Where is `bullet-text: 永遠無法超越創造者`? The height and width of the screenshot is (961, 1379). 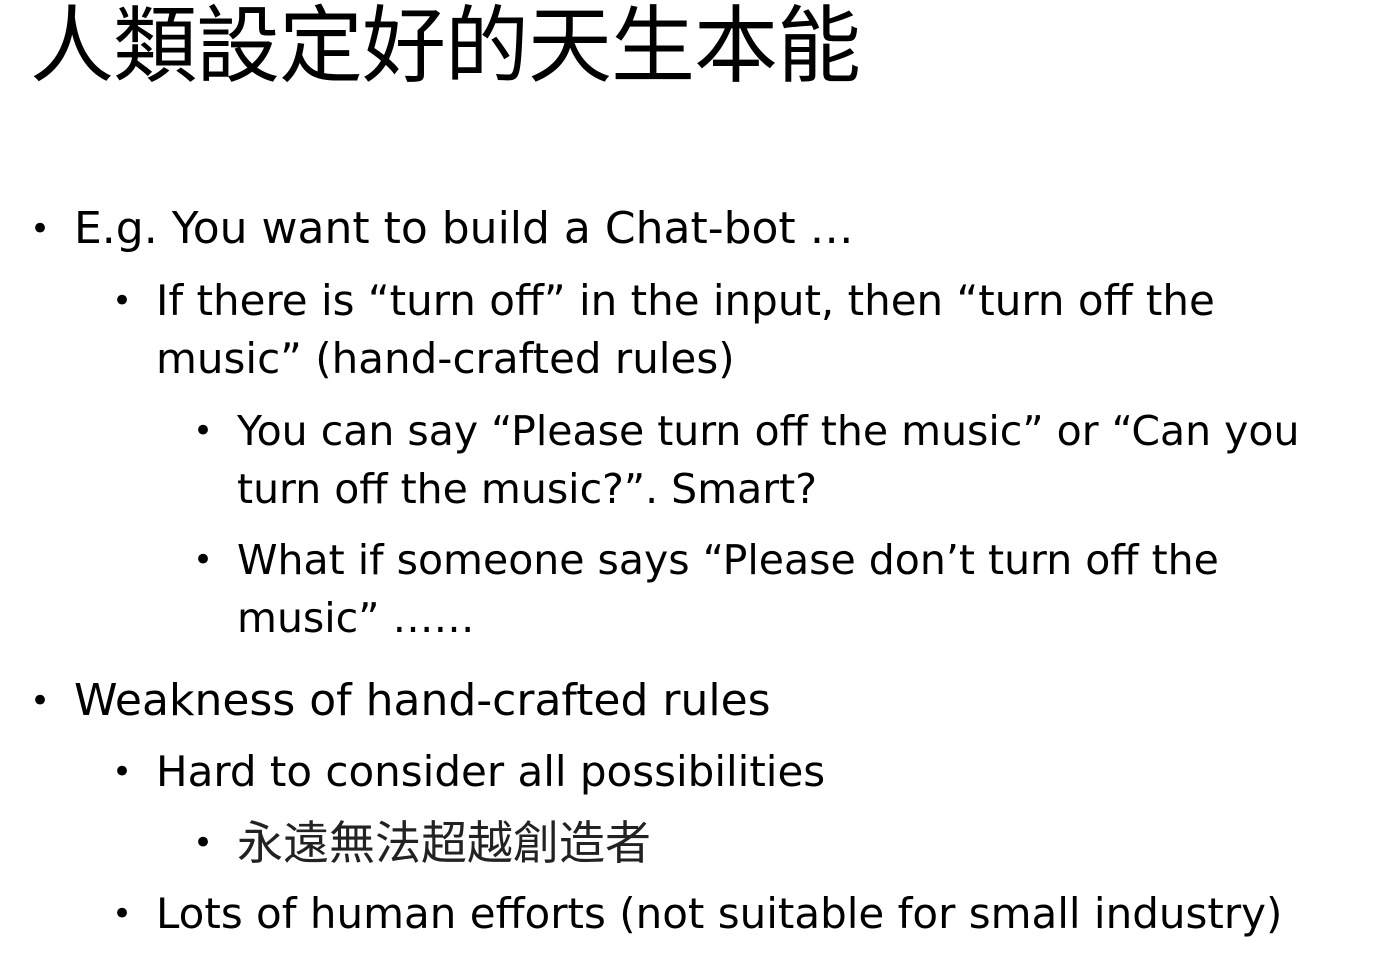 bullet-text: 永遠無法超越創造者 is located at coordinates (444, 843).